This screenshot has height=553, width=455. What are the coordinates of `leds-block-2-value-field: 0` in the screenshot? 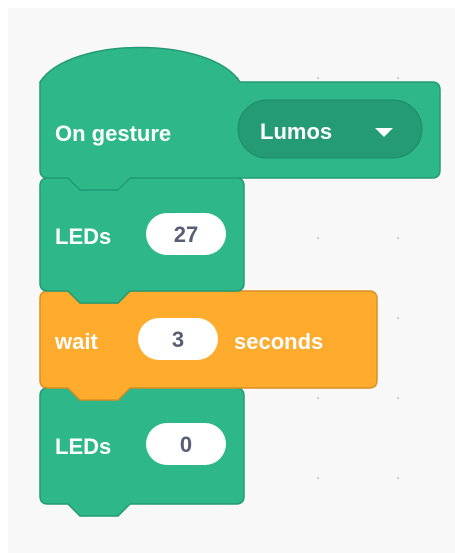 It's located at (186, 444).